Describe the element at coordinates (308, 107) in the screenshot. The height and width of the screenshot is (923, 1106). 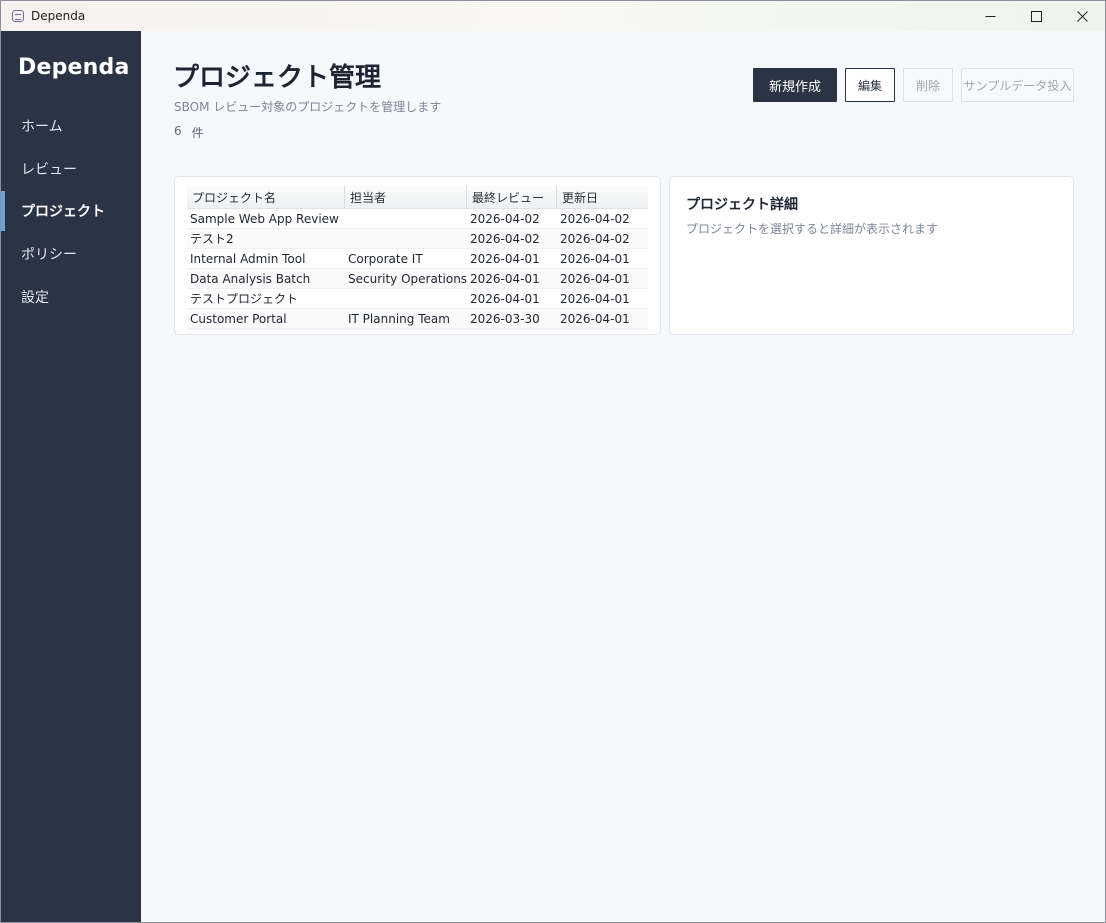
I see `page-subtitle: SBOM レビュー対象のプロジェクトを管理します` at that location.